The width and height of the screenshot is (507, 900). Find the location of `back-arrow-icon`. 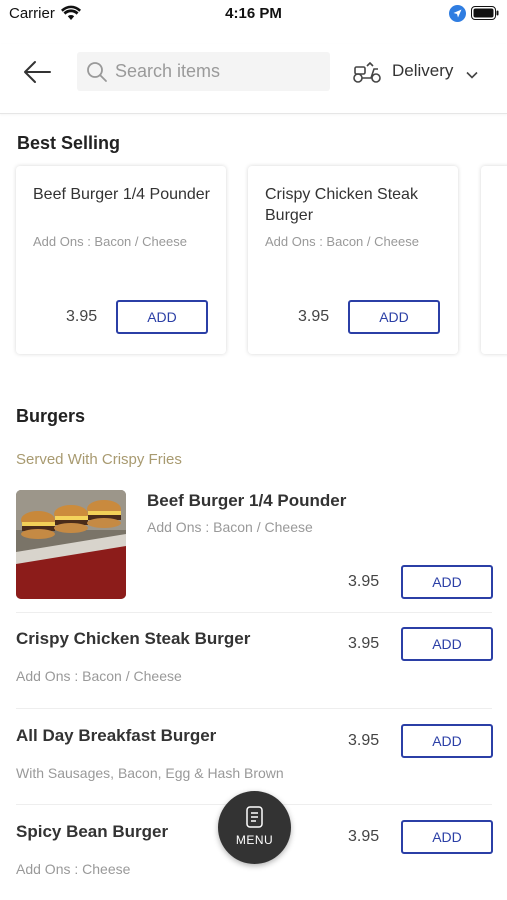

back-arrow-icon is located at coordinates (37, 72).